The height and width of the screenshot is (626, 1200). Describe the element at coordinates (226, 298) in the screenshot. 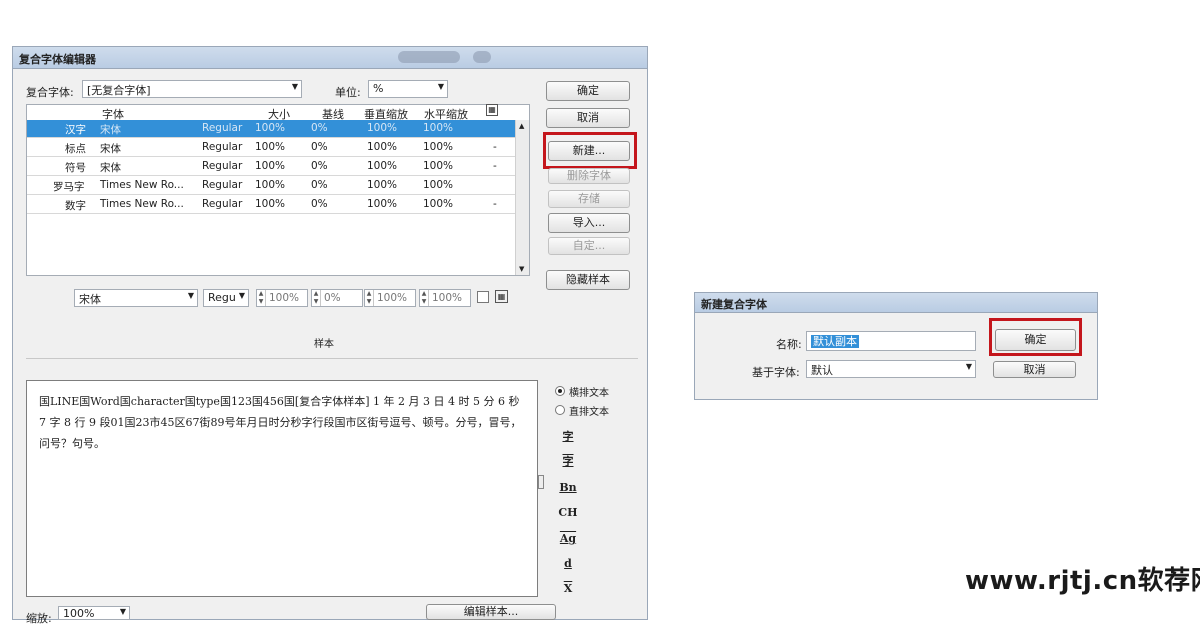

I see `font-style-select: Regu ▼` at that location.